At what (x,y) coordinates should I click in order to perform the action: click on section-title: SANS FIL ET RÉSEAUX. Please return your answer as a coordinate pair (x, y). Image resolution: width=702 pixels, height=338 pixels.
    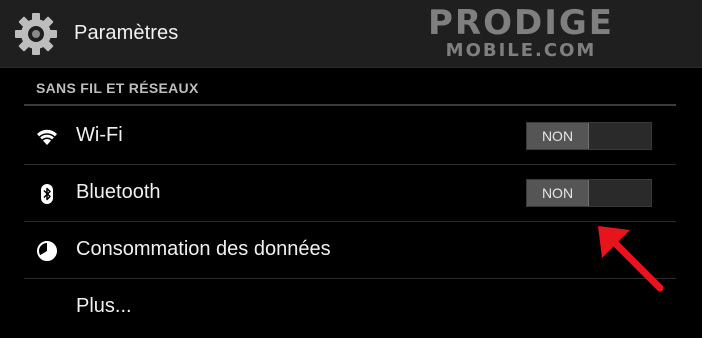
    Looking at the image, I should click on (117, 88).